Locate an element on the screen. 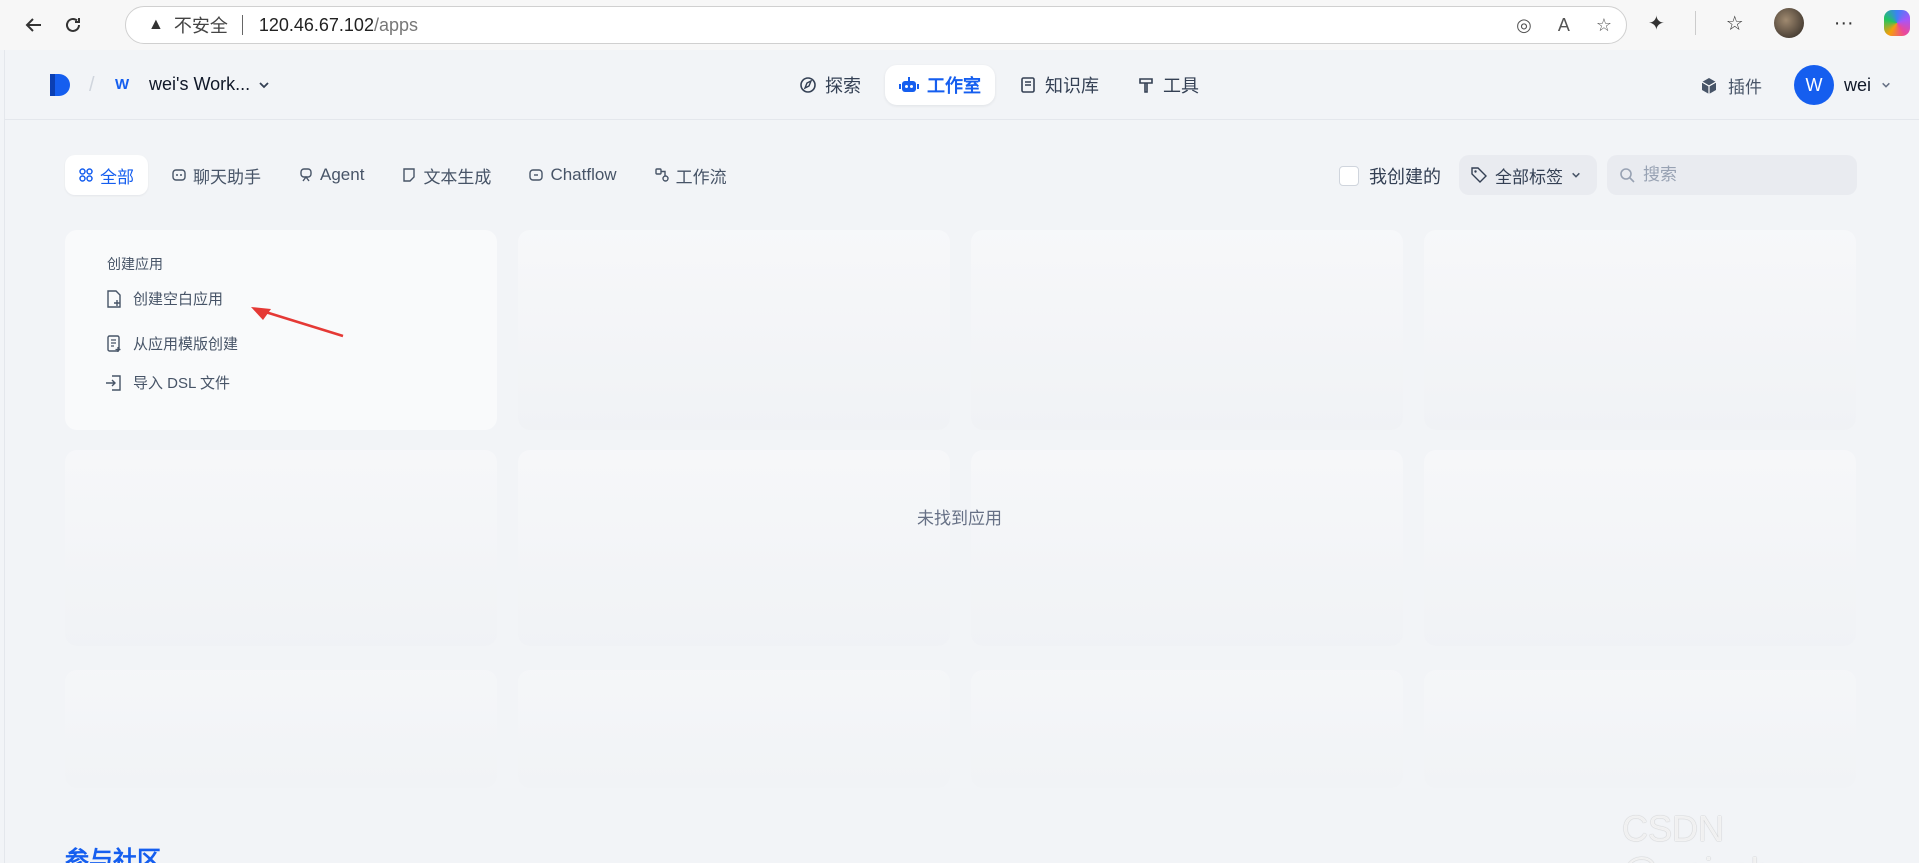 The height and width of the screenshot is (863, 1919). created-by-me-label: 我创建的 is located at coordinates (1405, 177).